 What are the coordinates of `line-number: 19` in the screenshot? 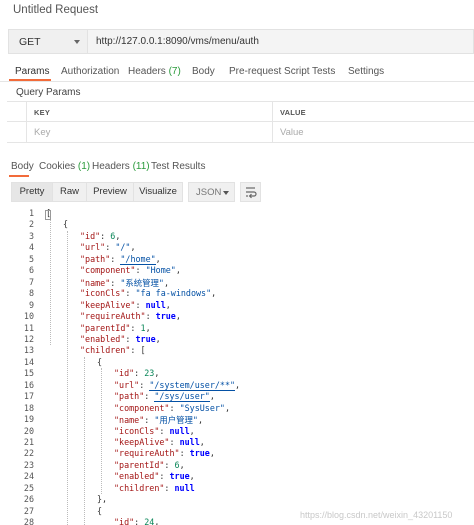 It's located at (28, 419).